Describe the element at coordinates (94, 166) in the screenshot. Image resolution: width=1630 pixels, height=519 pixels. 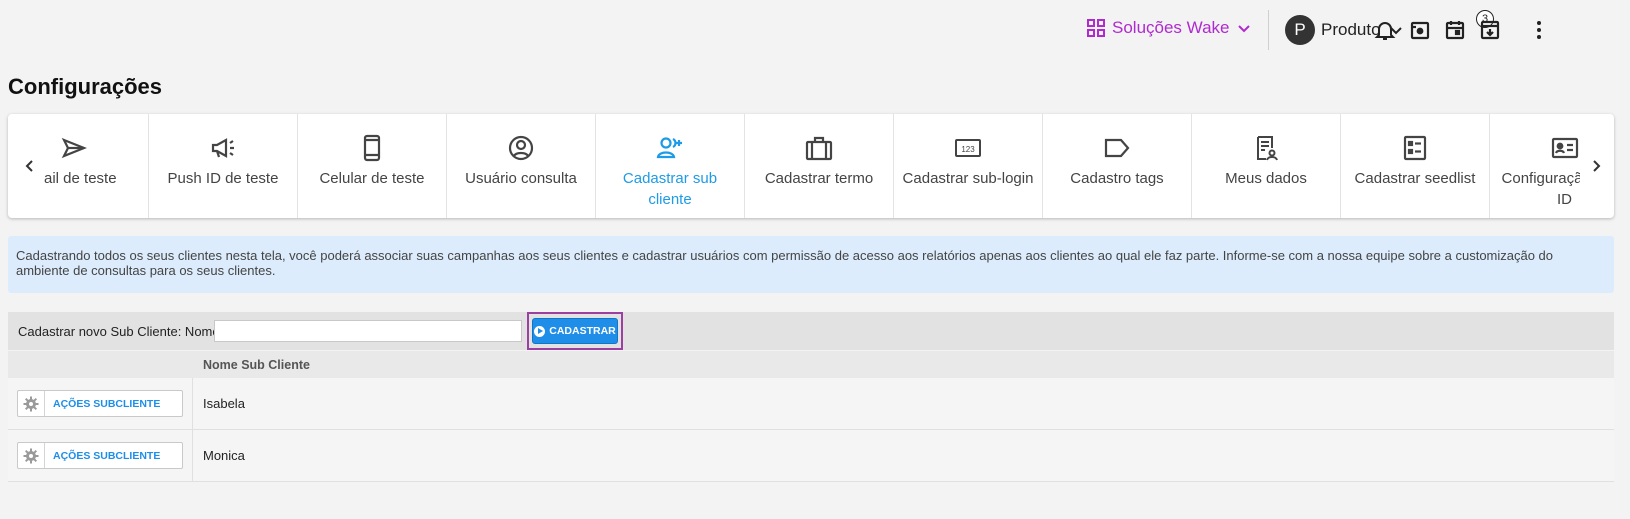
I see `tab-email-teste: ail de teste` at that location.